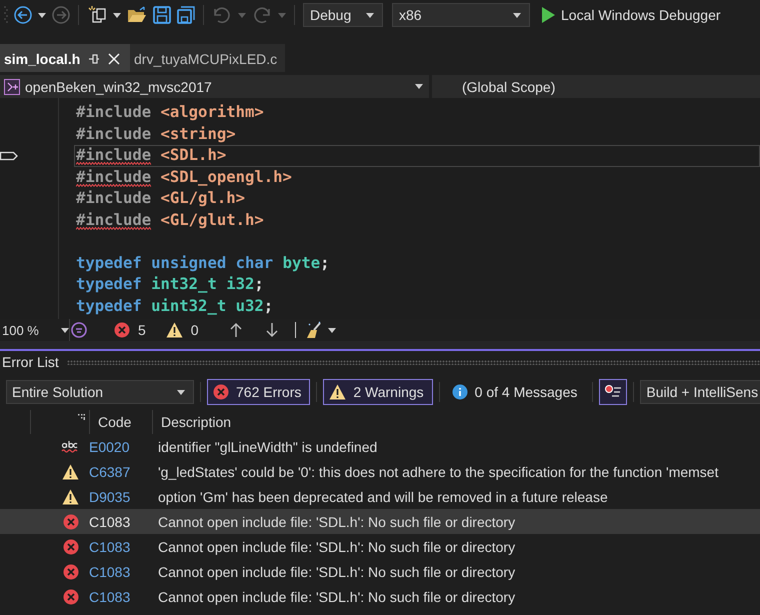 This screenshot has height=615, width=760. I want to click on info-filter-button: 0 of 4 Messages, so click(516, 392).